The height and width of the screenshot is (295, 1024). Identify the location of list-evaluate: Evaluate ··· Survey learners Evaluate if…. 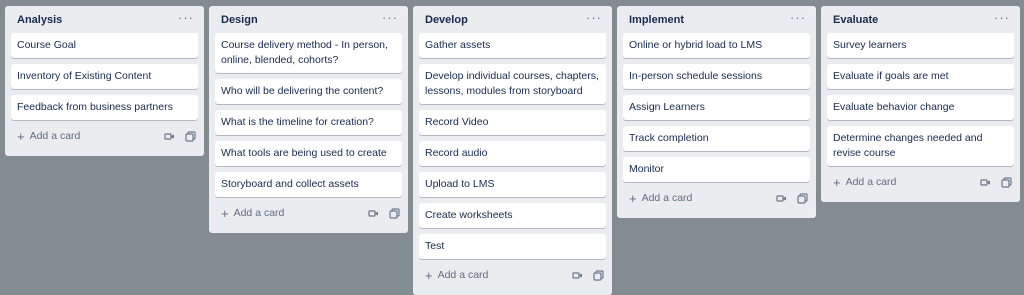
(920, 104).